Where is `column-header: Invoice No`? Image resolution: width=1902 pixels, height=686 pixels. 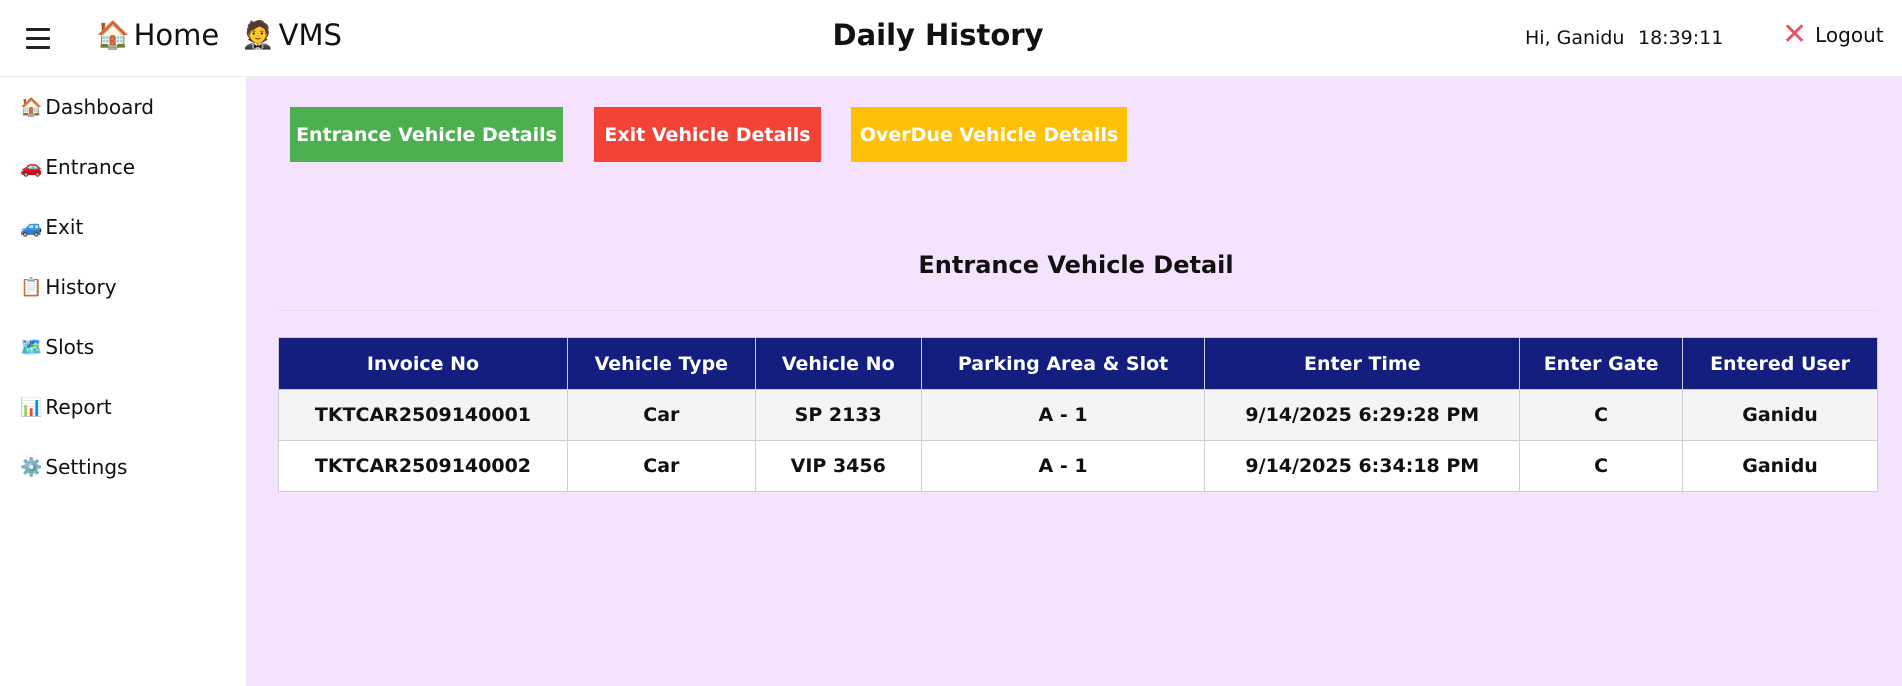
column-header: Invoice No is located at coordinates (423, 363).